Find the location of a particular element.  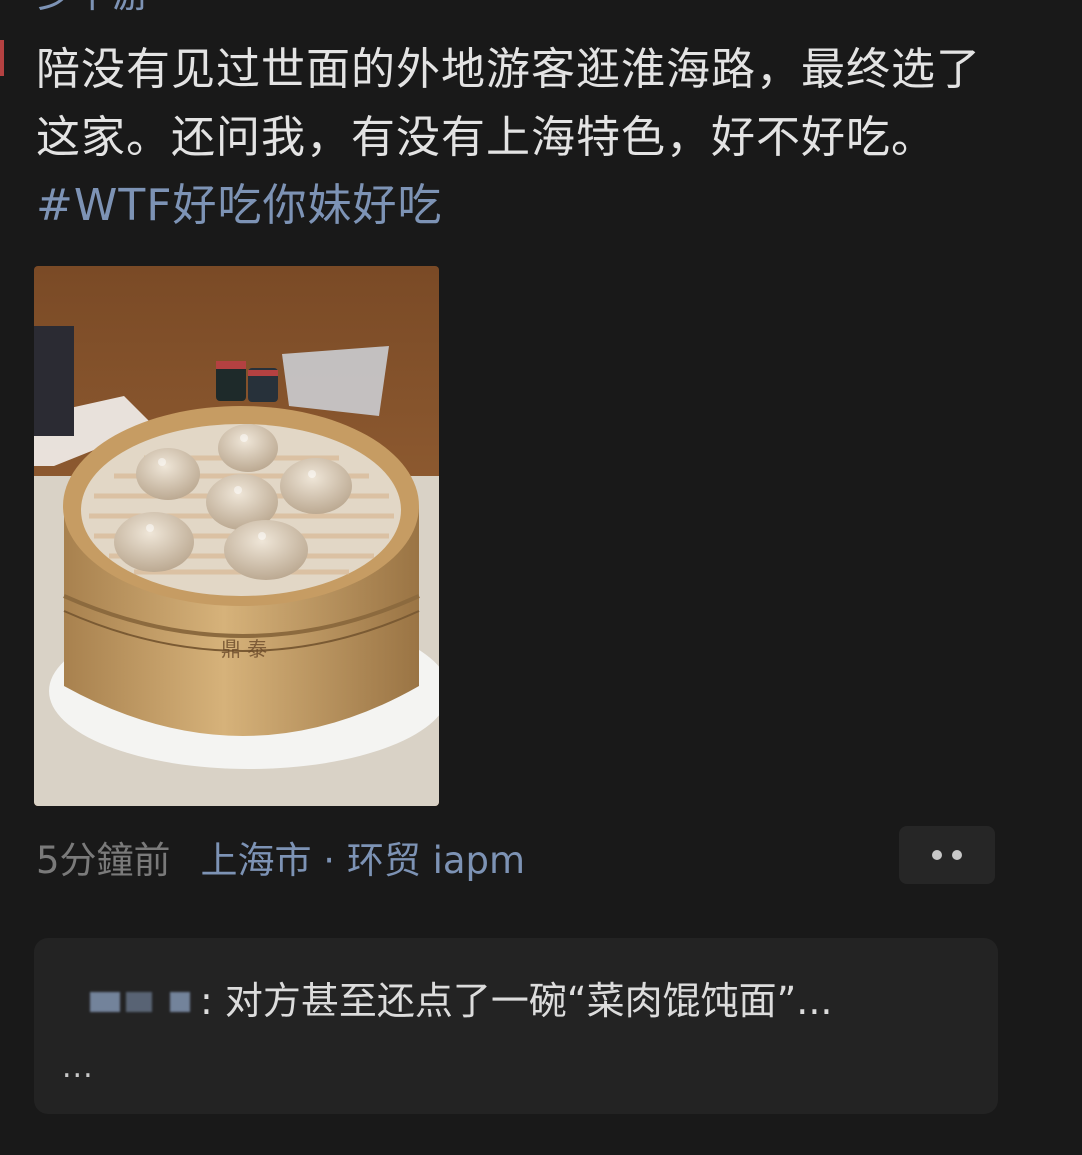

post-location: 上海市 · 环贸 iapm is located at coordinates (363, 857).